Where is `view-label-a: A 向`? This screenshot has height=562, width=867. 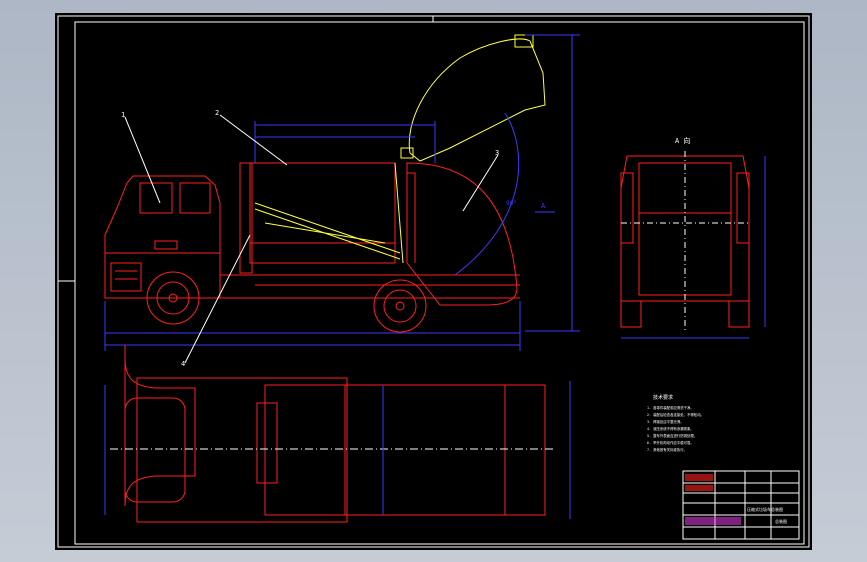 view-label-a: A 向 is located at coordinates (682, 140).